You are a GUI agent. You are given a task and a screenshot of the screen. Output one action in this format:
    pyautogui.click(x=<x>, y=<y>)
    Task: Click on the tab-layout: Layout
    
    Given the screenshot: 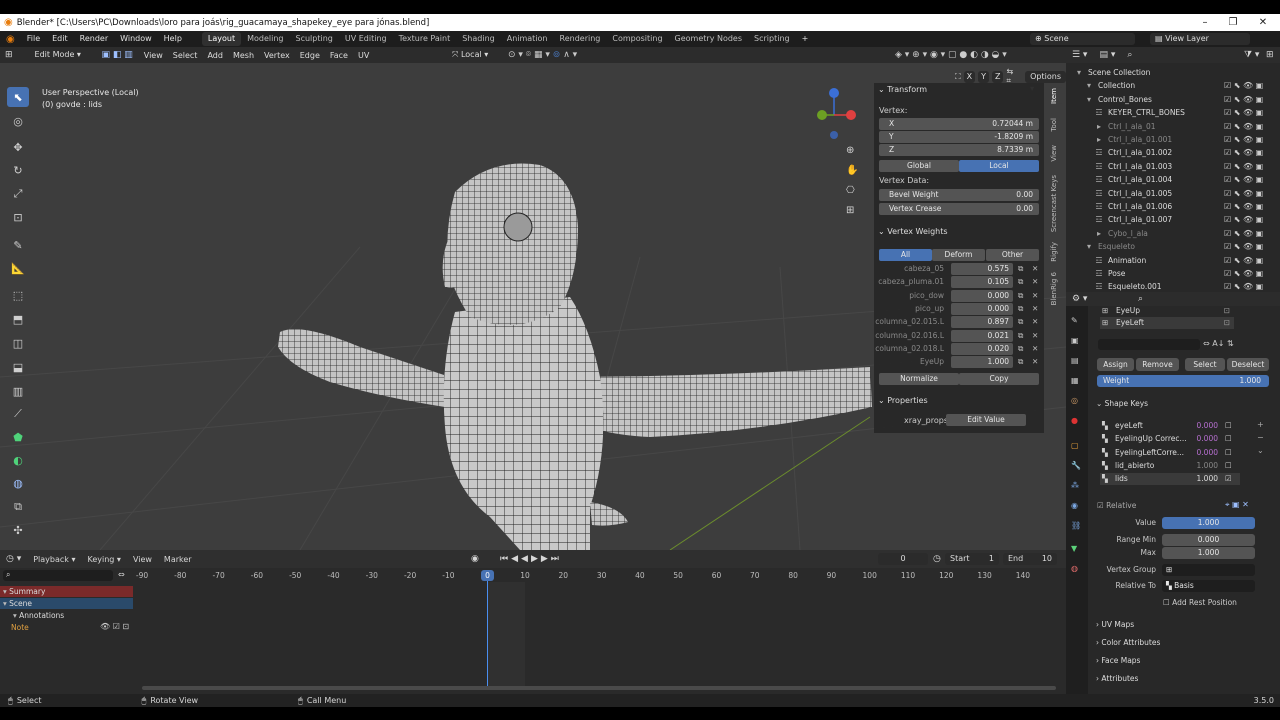 What is the action you would take?
    pyautogui.click(x=221, y=39)
    